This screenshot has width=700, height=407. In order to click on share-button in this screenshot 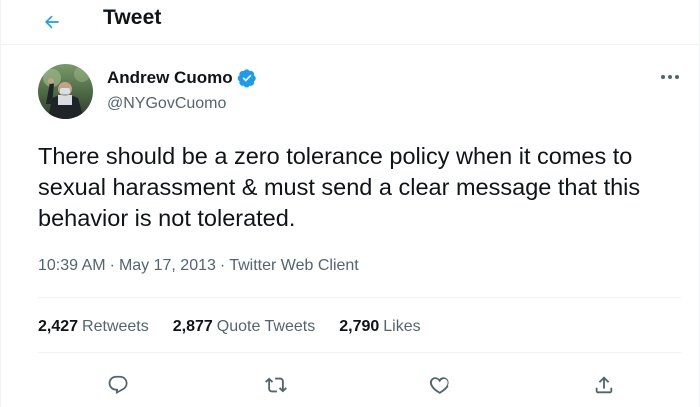, I will do `click(604, 385)`.